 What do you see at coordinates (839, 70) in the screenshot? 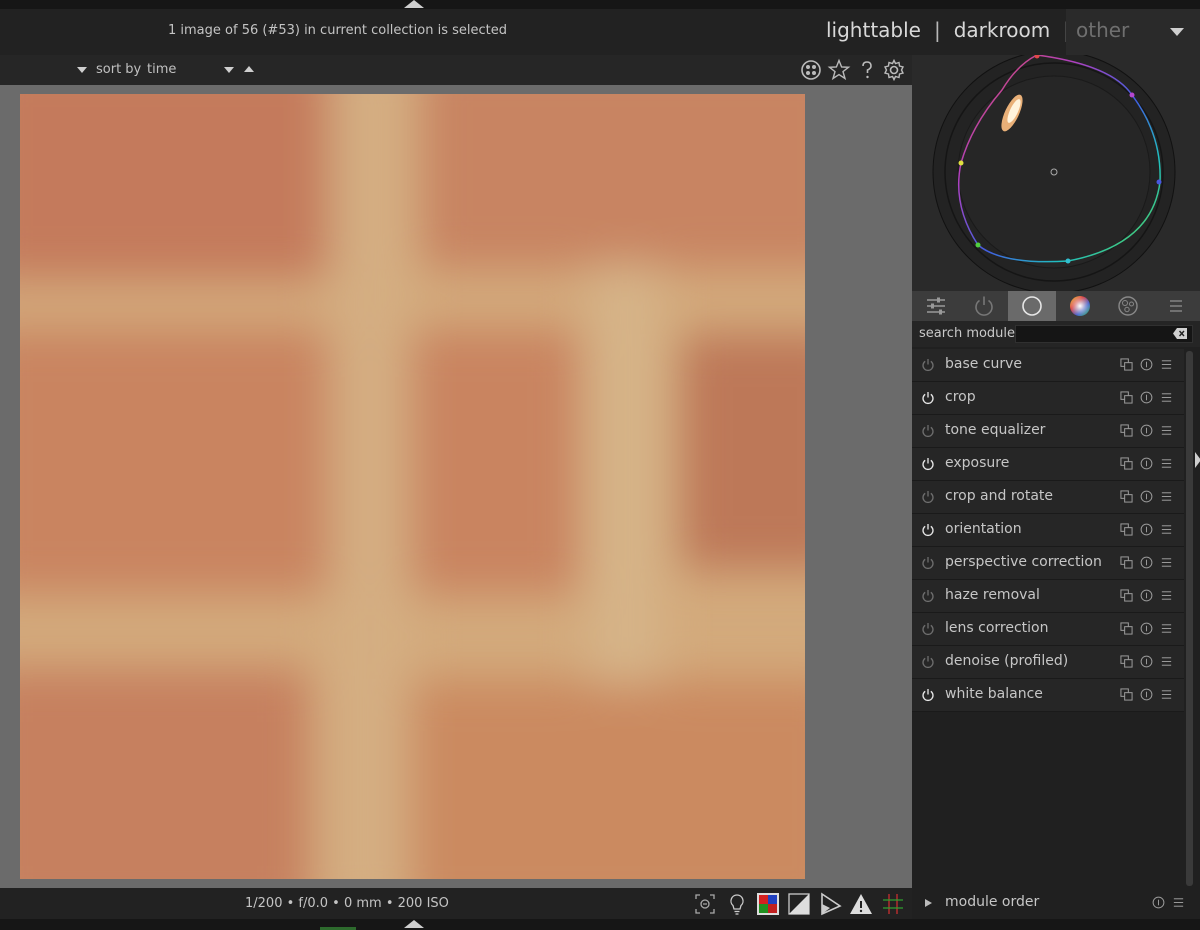
I see `star-icon` at bounding box center [839, 70].